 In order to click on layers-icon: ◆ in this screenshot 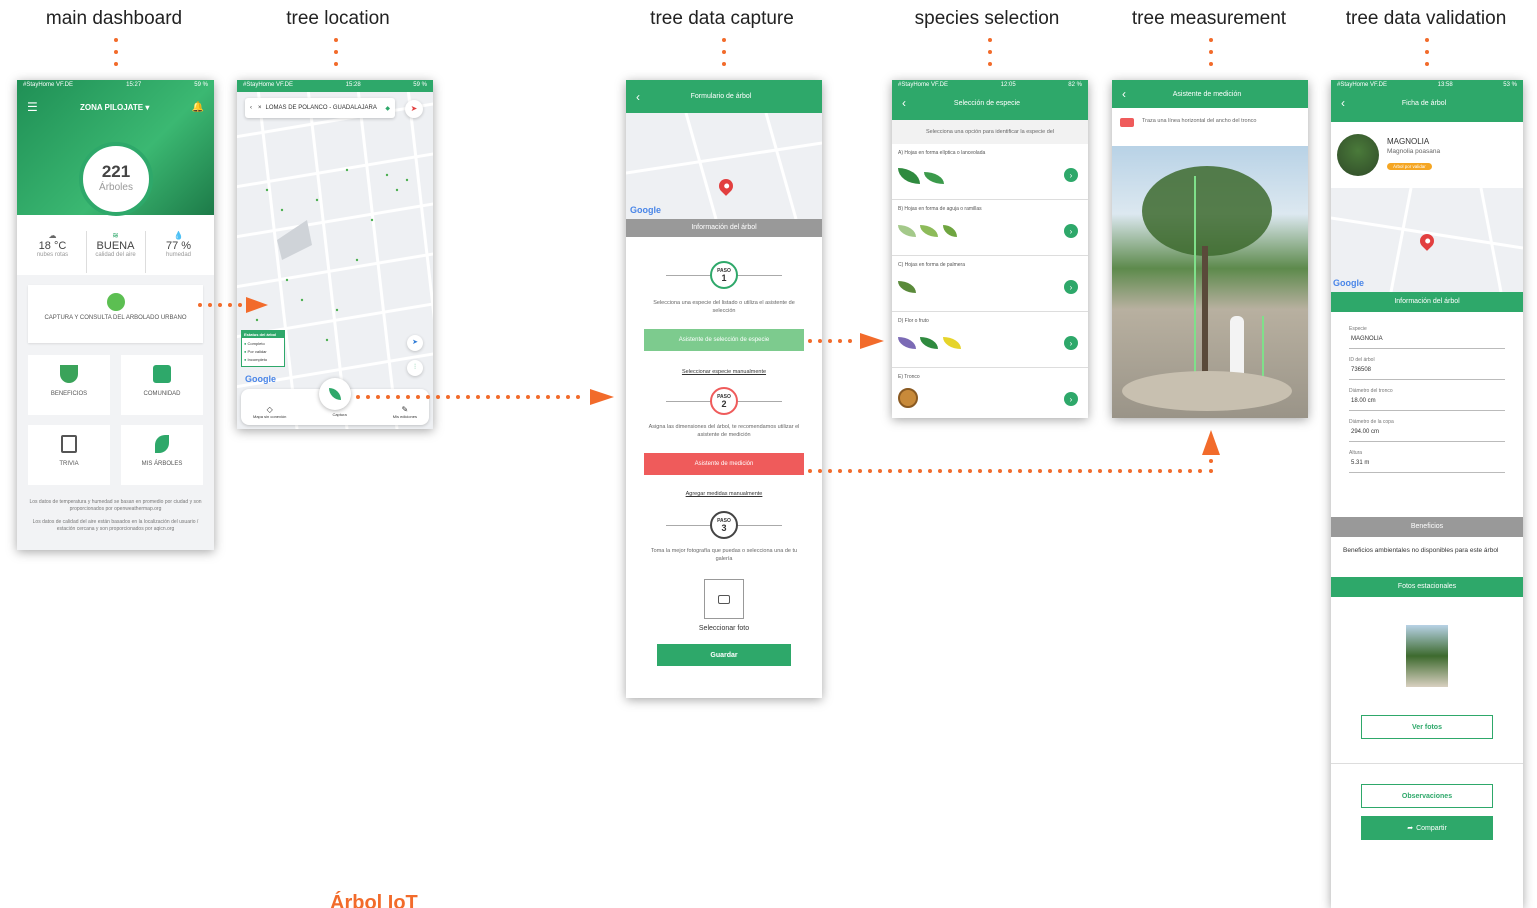, I will do `click(387, 108)`.